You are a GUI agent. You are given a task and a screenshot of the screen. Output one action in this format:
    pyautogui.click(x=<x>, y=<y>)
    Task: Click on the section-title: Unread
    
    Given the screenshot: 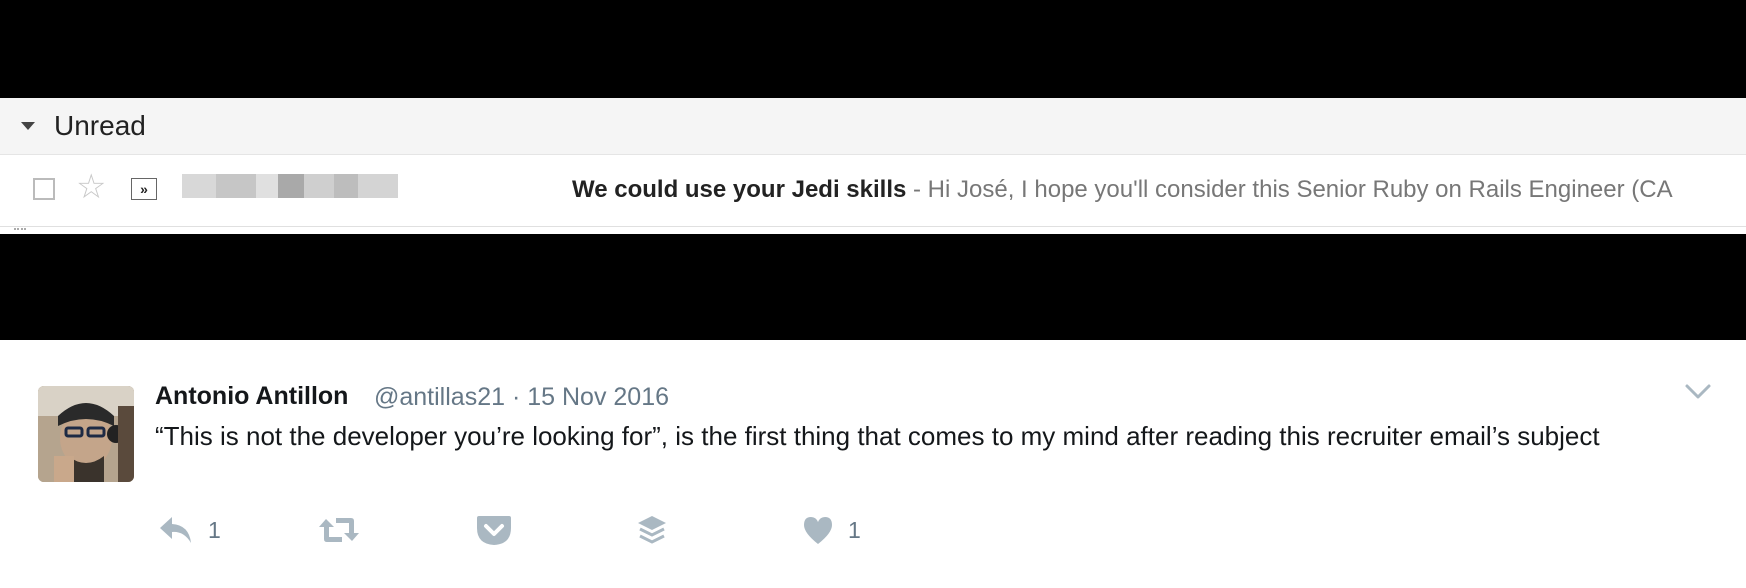 What is the action you would take?
    pyautogui.click(x=100, y=125)
    